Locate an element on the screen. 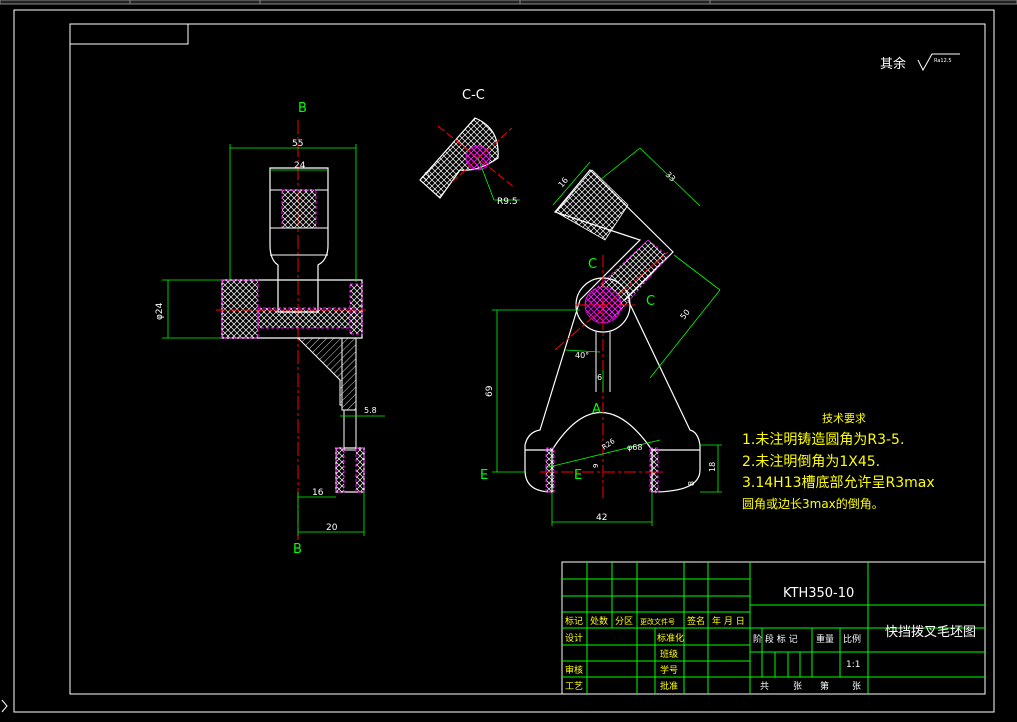  plate-section-mid is located at coordinates (307, 318).